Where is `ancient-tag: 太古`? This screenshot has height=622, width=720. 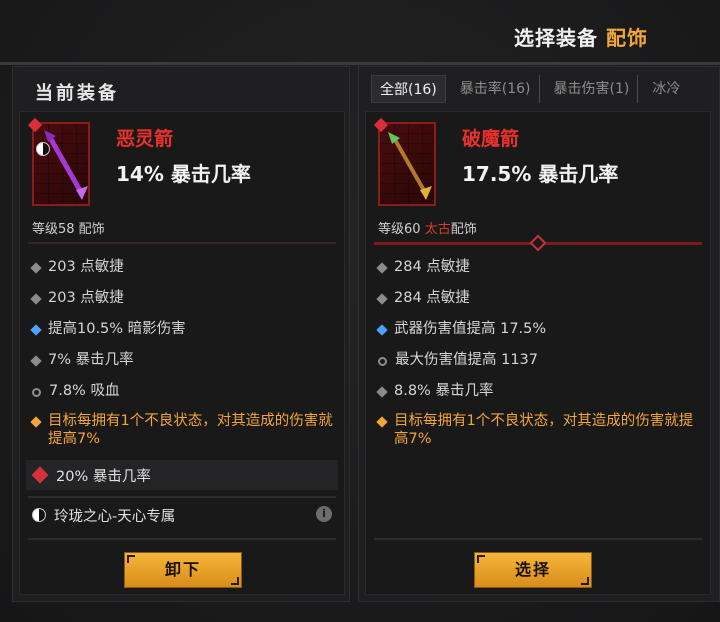 ancient-tag: 太古 is located at coordinates (437, 229).